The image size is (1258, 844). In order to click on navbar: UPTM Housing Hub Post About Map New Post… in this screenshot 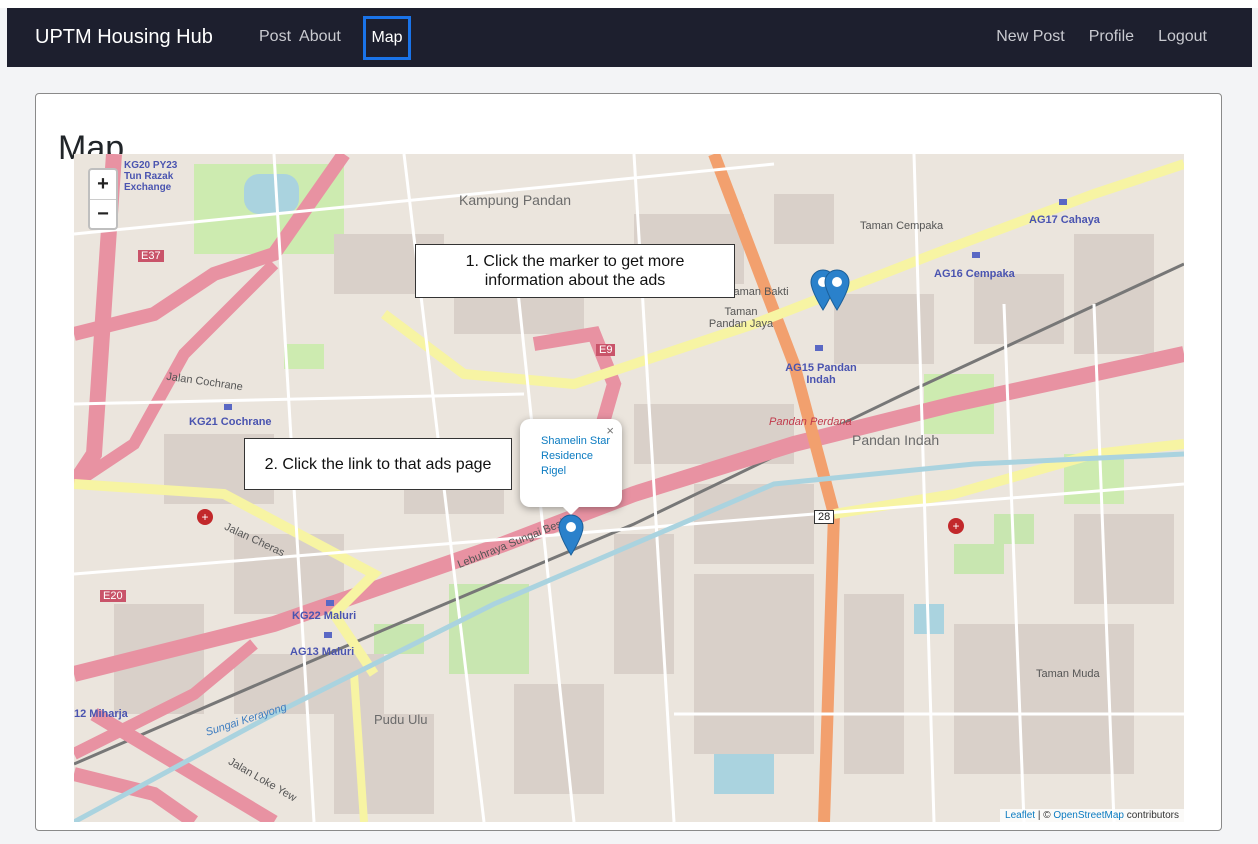, I will do `click(629, 37)`.